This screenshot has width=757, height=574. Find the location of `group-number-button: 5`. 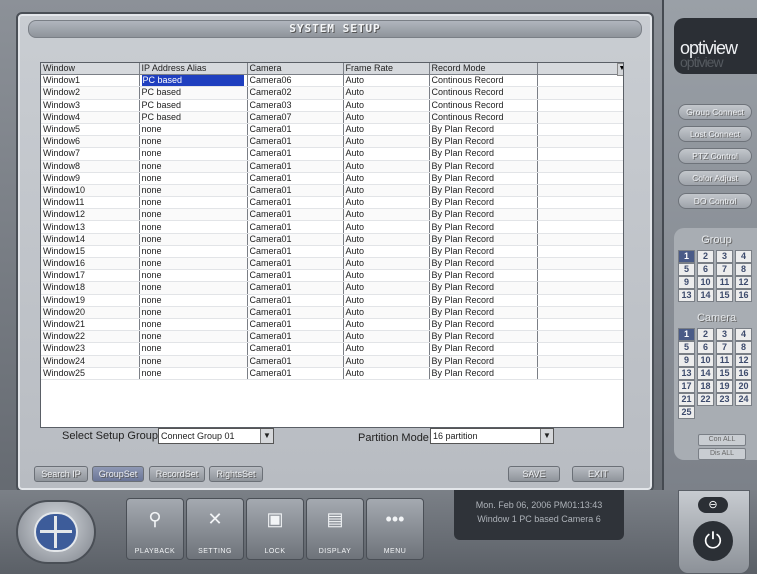

group-number-button: 5 is located at coordinates (686, 269).